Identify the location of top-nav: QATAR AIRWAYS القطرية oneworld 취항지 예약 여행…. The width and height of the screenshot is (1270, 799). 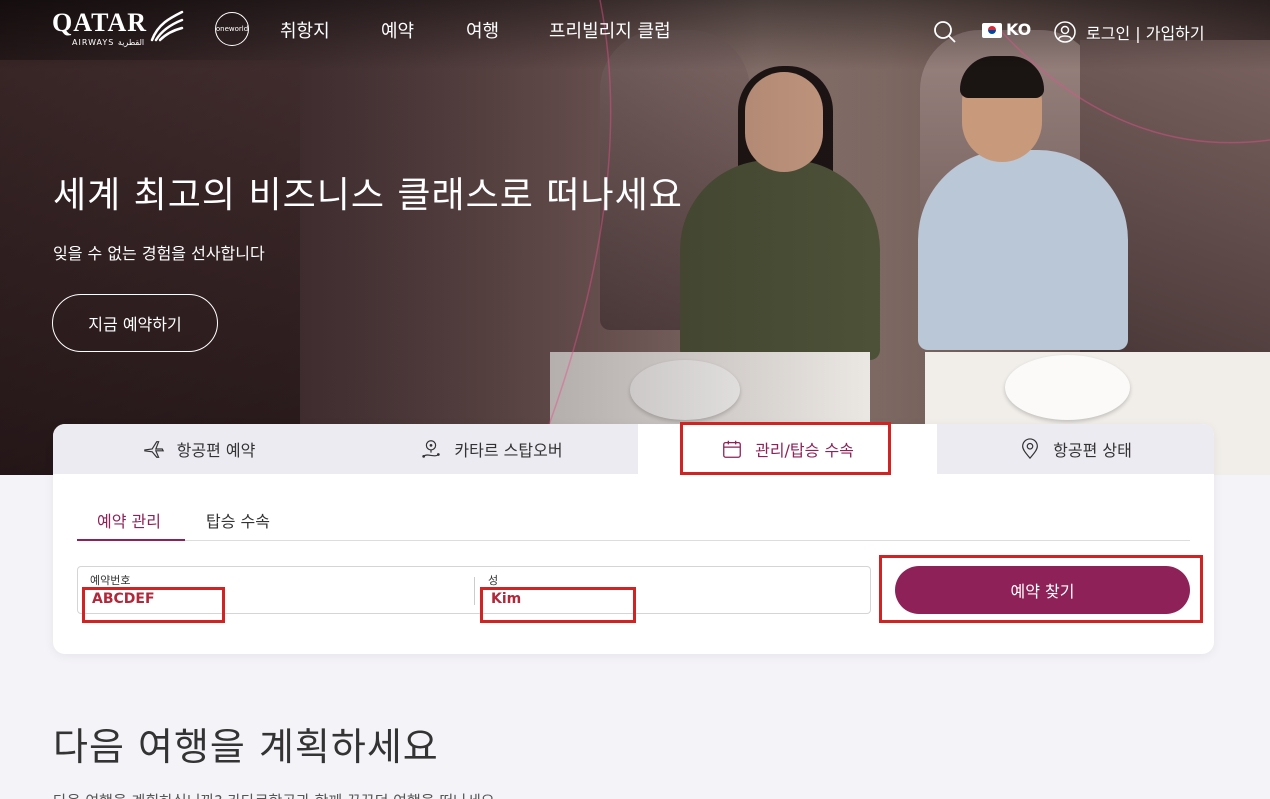
(635, 30).